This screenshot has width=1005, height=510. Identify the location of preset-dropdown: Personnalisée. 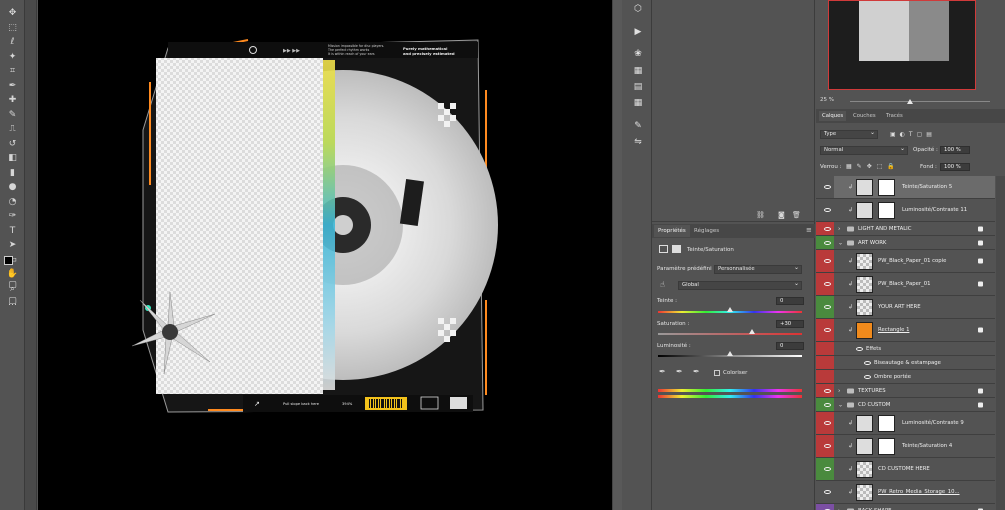
(758, 269).